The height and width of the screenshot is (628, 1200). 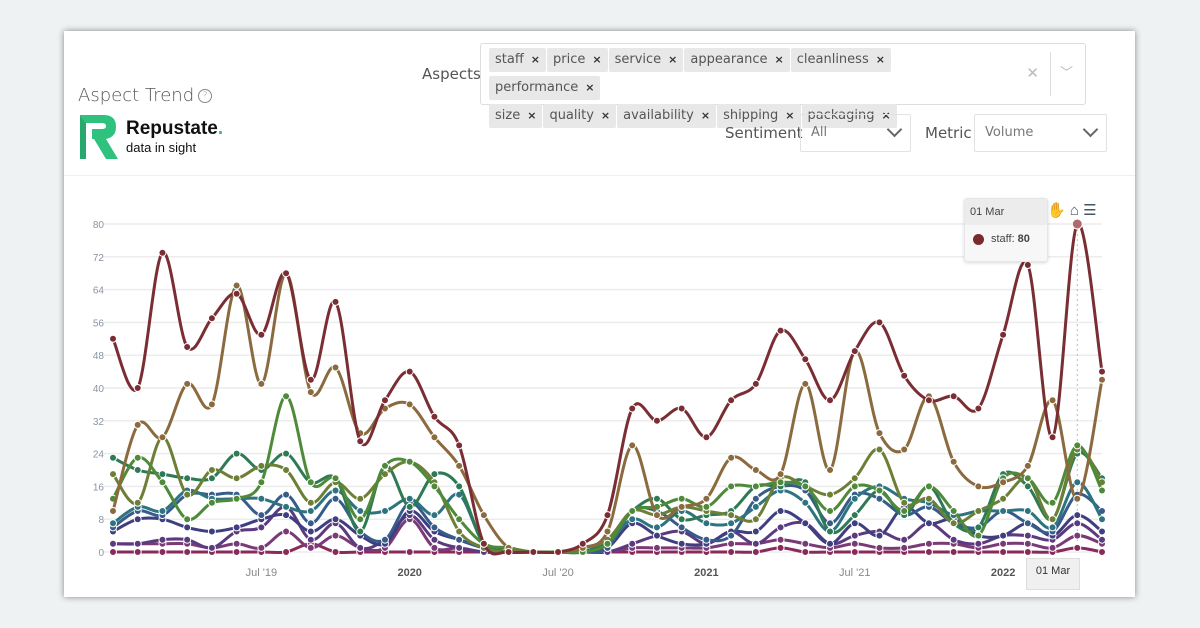 What do you see at coordinates (1074, 210) in the screenshot?
I see `home-icon: ⌂` at bounding box center [1074, 210].